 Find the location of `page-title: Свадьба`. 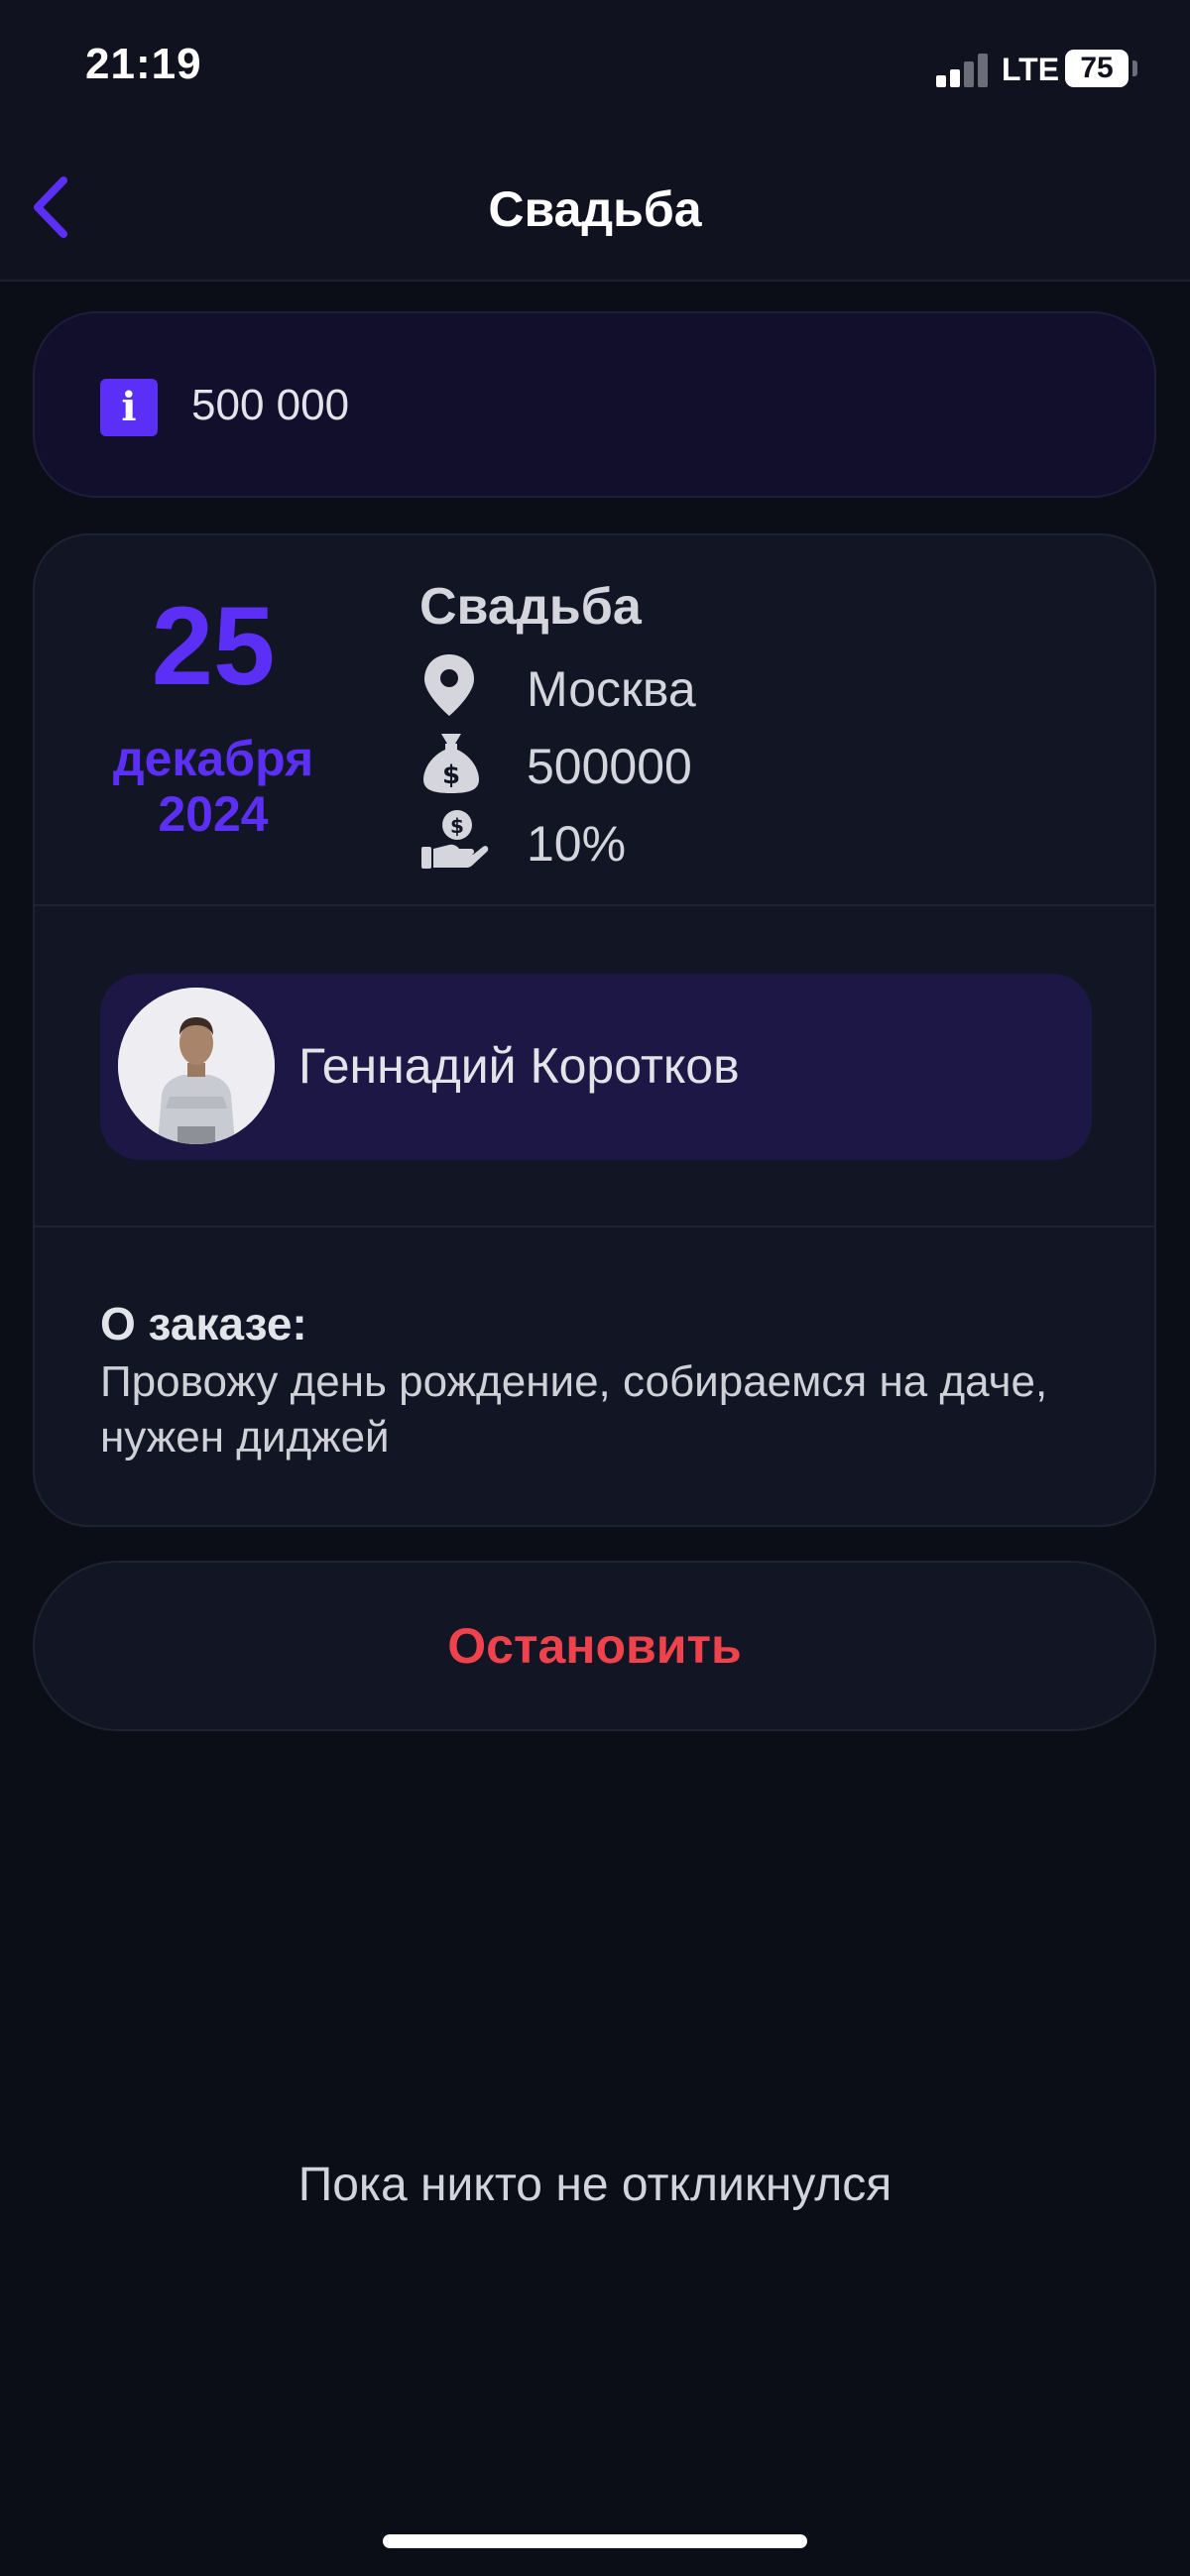

page-title: Свадьба is located at coordinates (595, 209).